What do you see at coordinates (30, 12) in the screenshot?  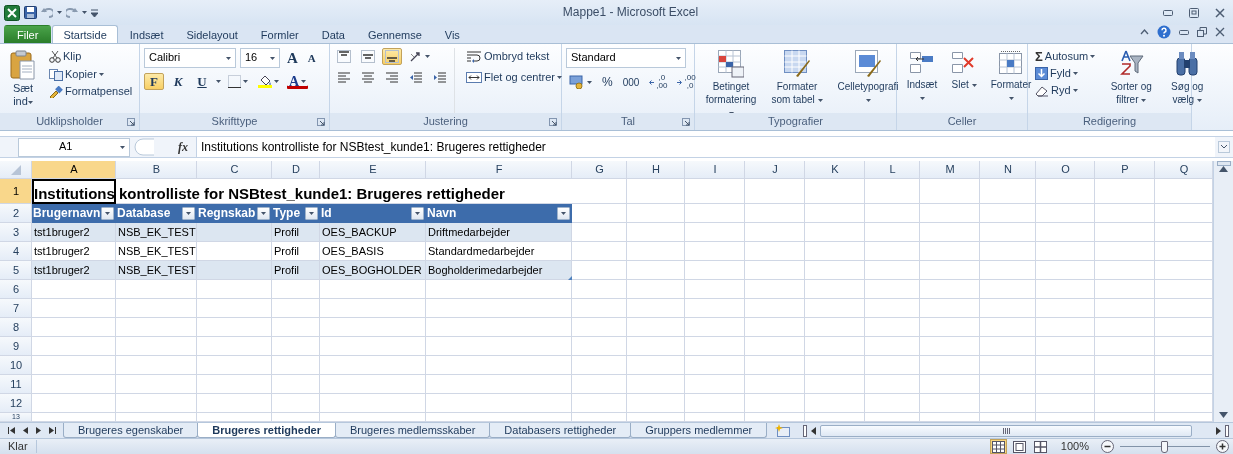 I see `save-icon` at bounding box center [30, 12].